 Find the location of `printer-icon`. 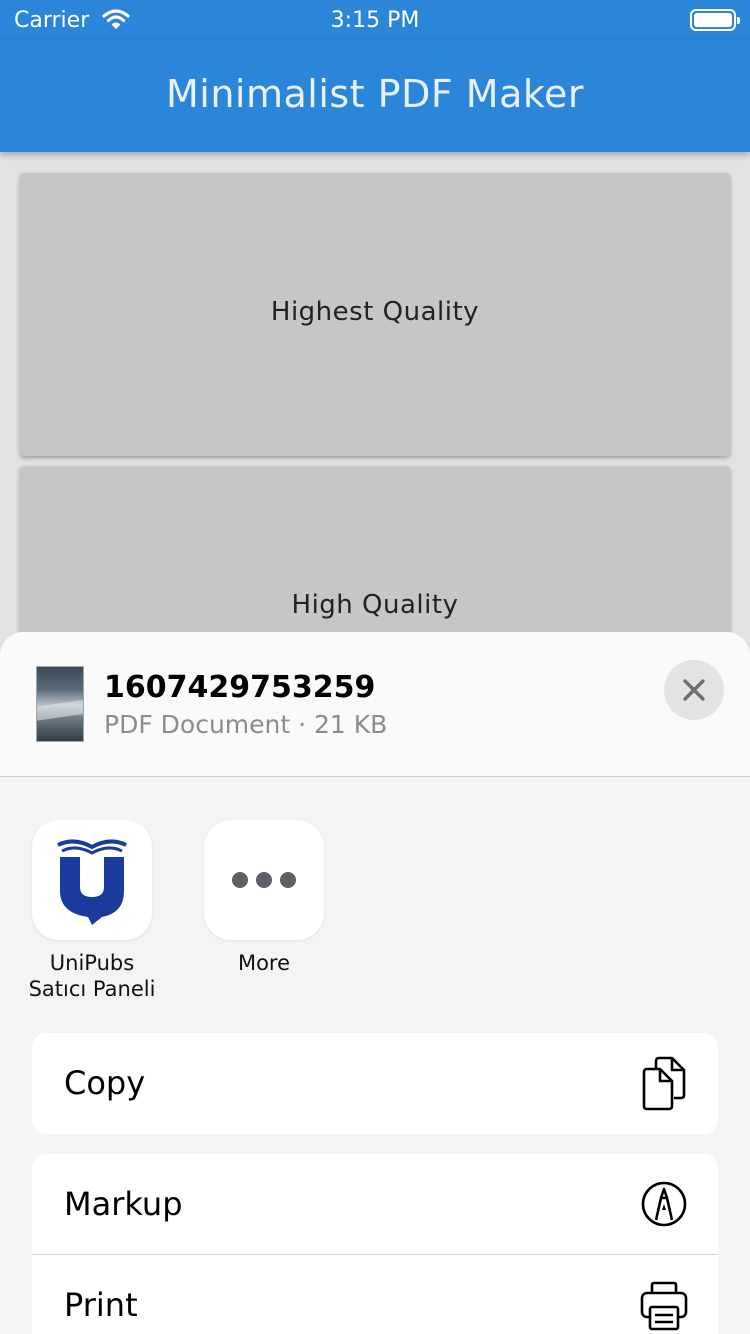

printer-icon is located at coordinates (664, 1306).